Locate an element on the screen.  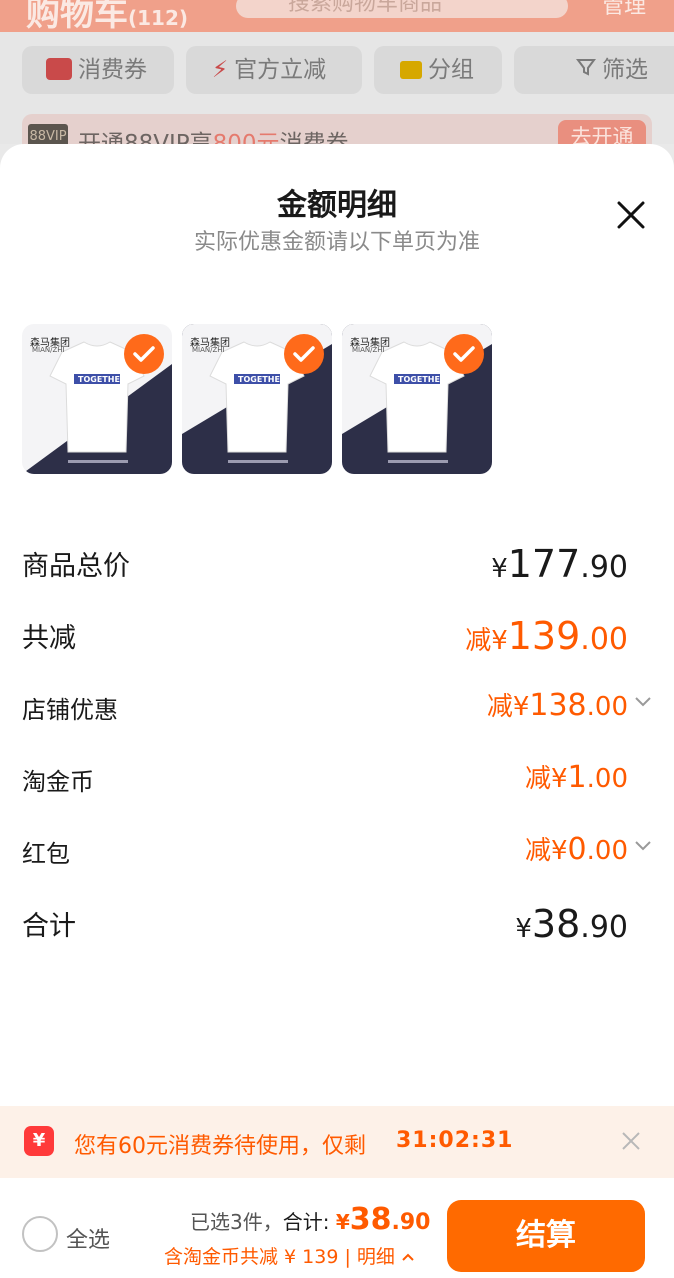
row-sum: 合计 ¥38.90 is located at coordinates (337, 922).